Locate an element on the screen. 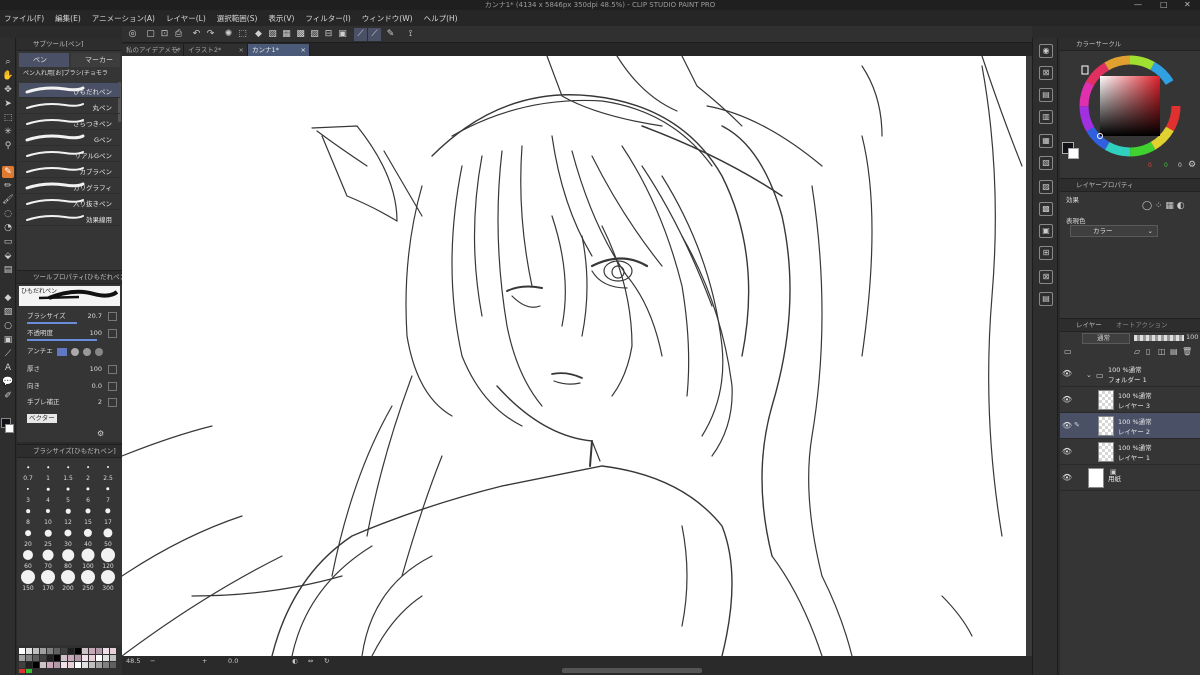 The height and width of the screenshot is (675, 1200). gradient-fill-icon: ▨ is located at coordinates (8, 312).